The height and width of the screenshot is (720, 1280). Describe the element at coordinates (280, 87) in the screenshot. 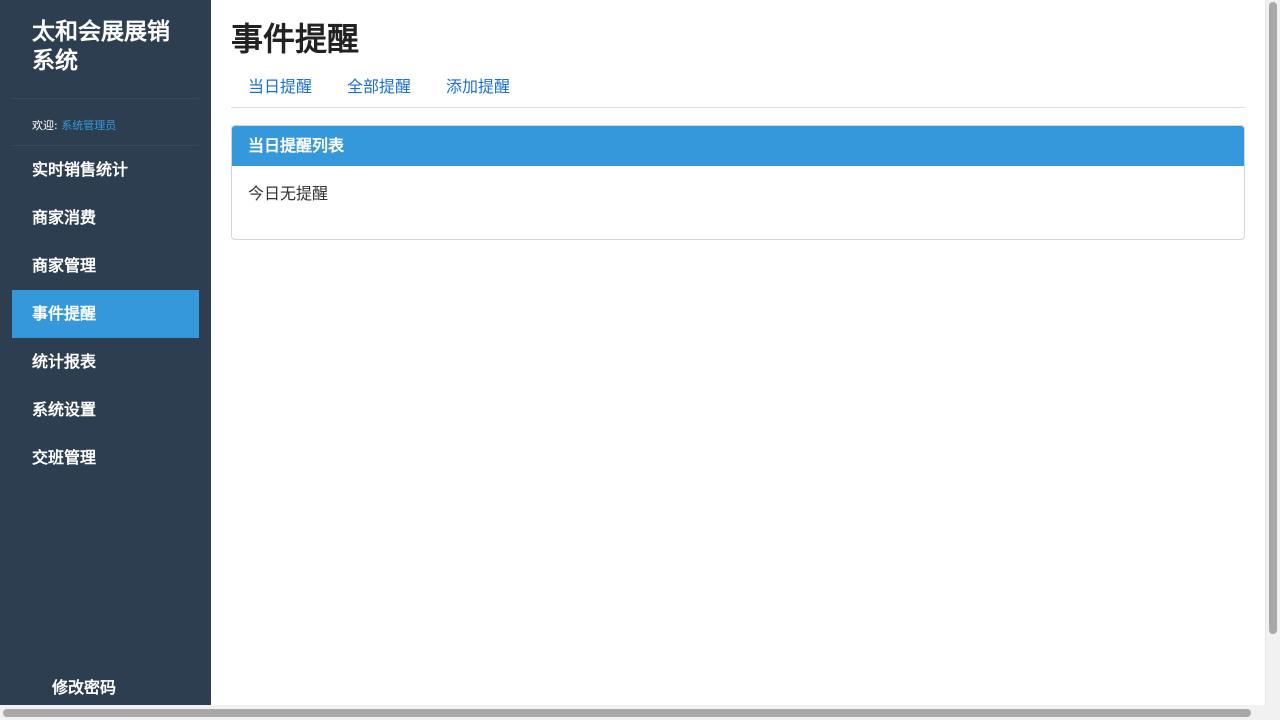

I see `tab-today-reminders: 当日提醒` at that location.